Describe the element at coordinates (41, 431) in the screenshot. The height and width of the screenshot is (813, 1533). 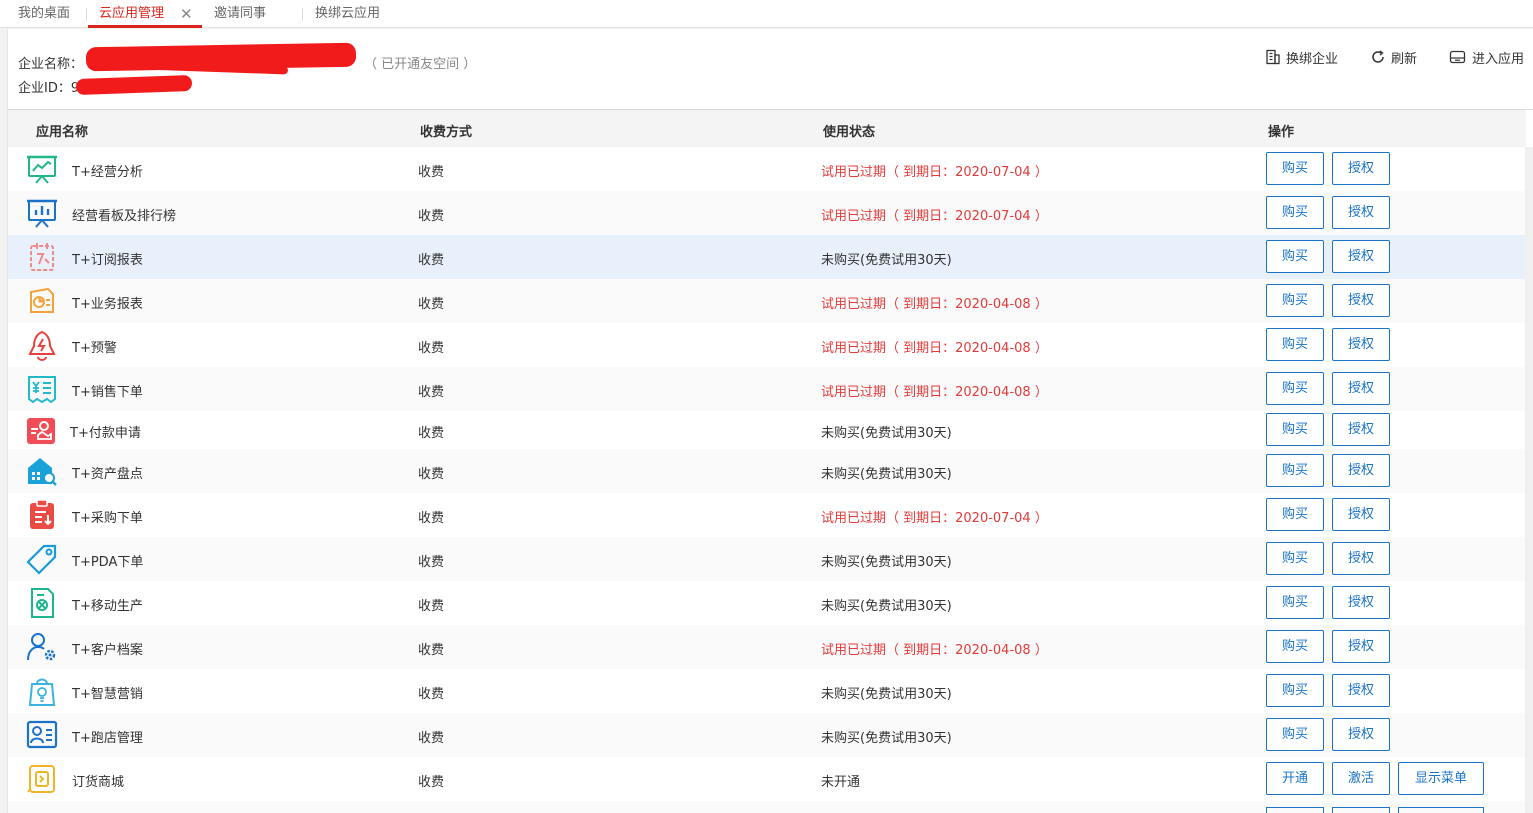
I see `payment-request-icon` at that location.